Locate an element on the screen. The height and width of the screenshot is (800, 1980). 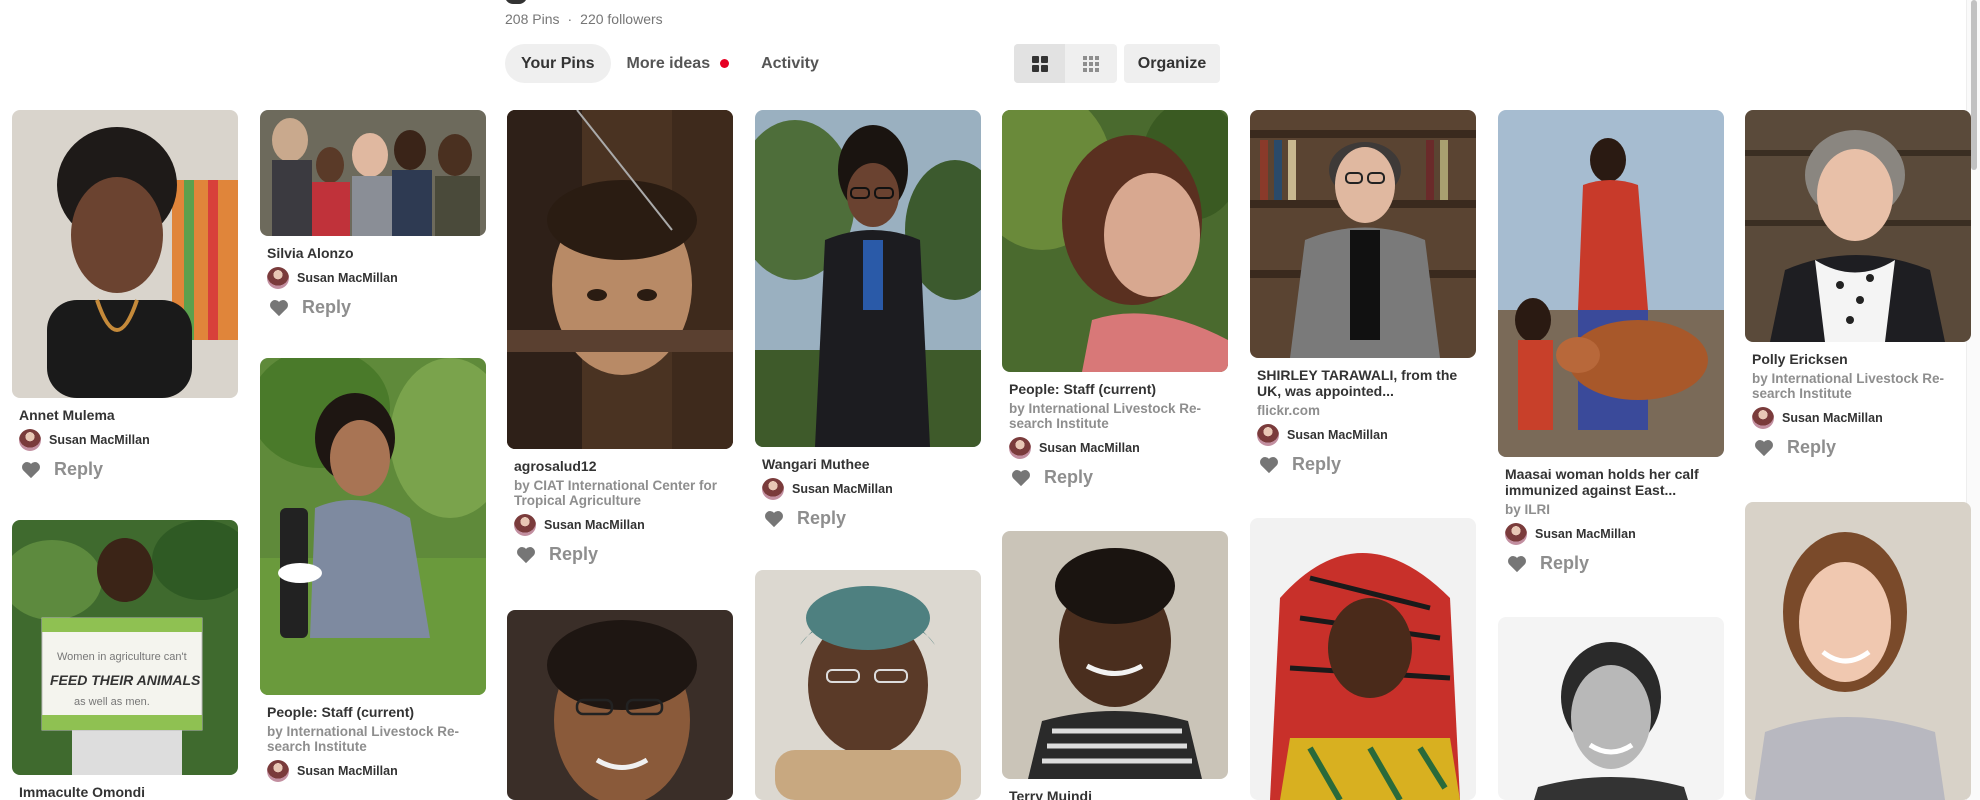
board-stats: 208 Pins · 220 followers is located at coordinates (584, 19).